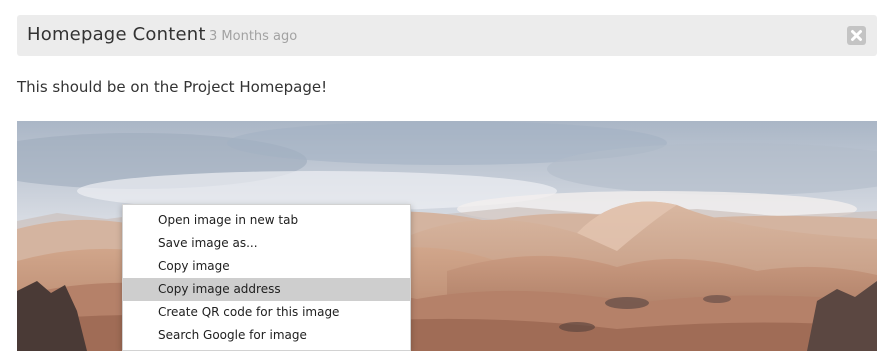  I want to click on page-title: Homepage Content, so click(116, 34).